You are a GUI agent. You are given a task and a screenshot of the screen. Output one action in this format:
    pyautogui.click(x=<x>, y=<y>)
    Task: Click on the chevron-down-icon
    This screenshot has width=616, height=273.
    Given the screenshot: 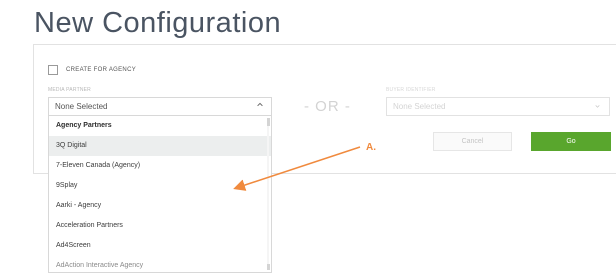 What is the action you would take?
    pyautogui.click(x=597, y=106)
    